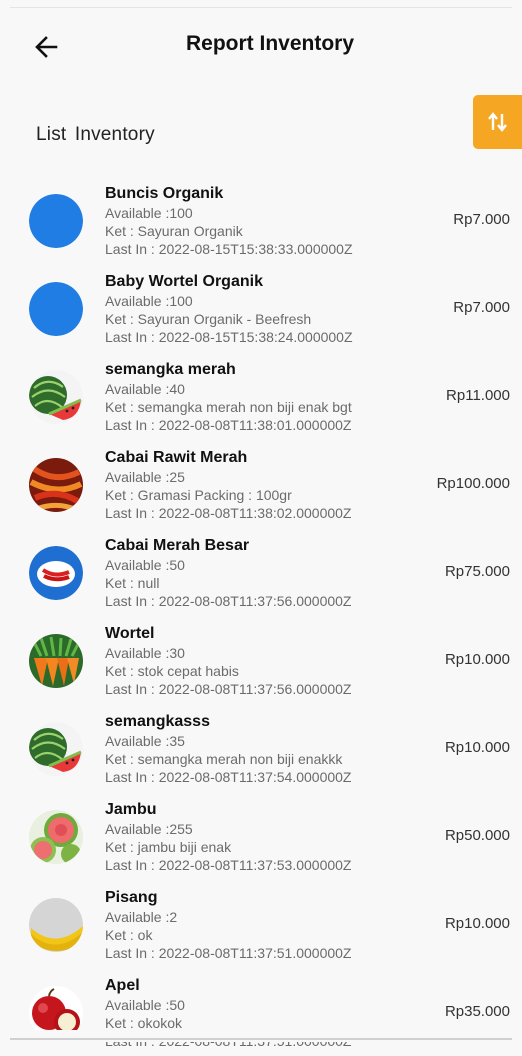 This screenshot has height=1056, width=522. Describe the element at coordinates (145, 389) in the screenshot. I see `product-available: Available :40` at that location.